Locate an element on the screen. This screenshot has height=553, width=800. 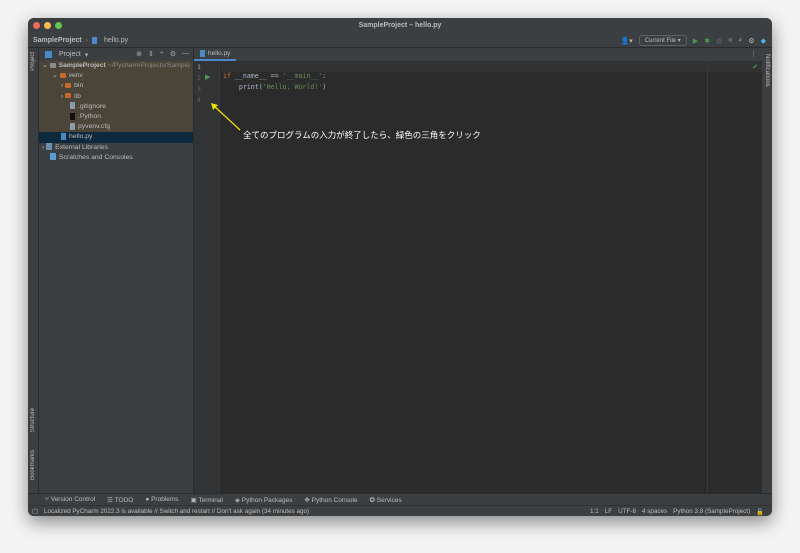
hide-icon: — is located at coordinates (185, 54).